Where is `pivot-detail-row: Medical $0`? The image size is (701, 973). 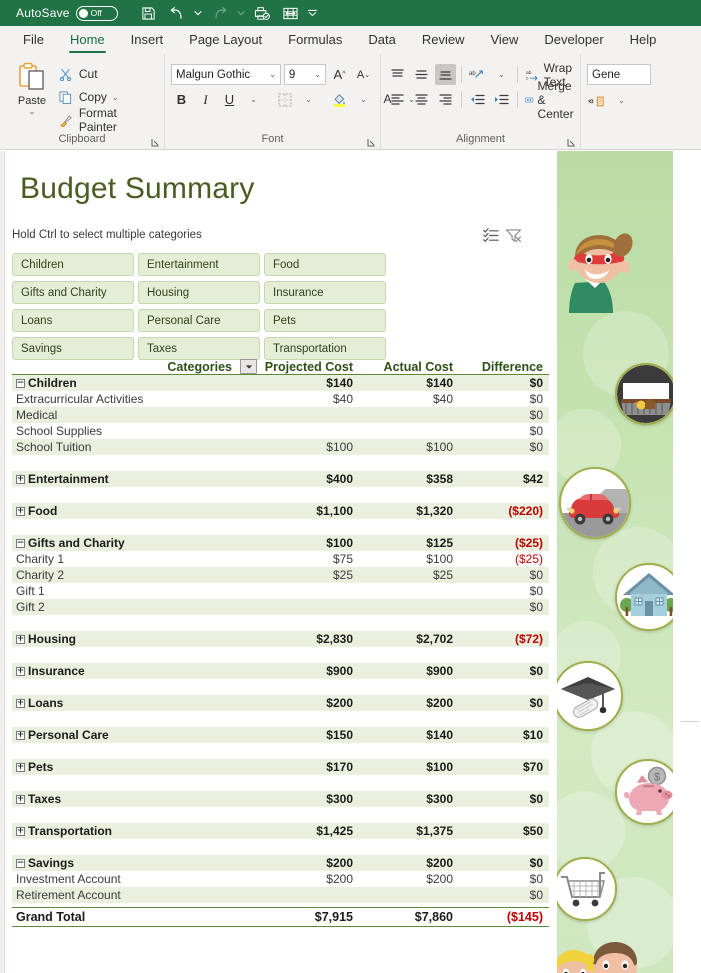 pivot-detail-row: Medical $0 is located at coordinates (280, 415).